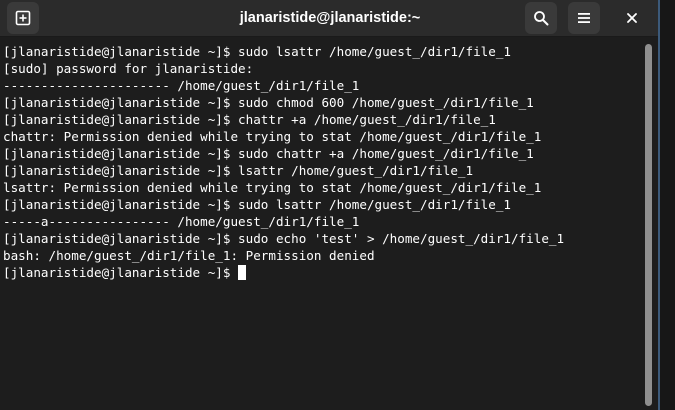 This screenshot has width=675, height=410. I want to click on terminal-line: [sudo] password for jlanaristide:, so click(128, 68).